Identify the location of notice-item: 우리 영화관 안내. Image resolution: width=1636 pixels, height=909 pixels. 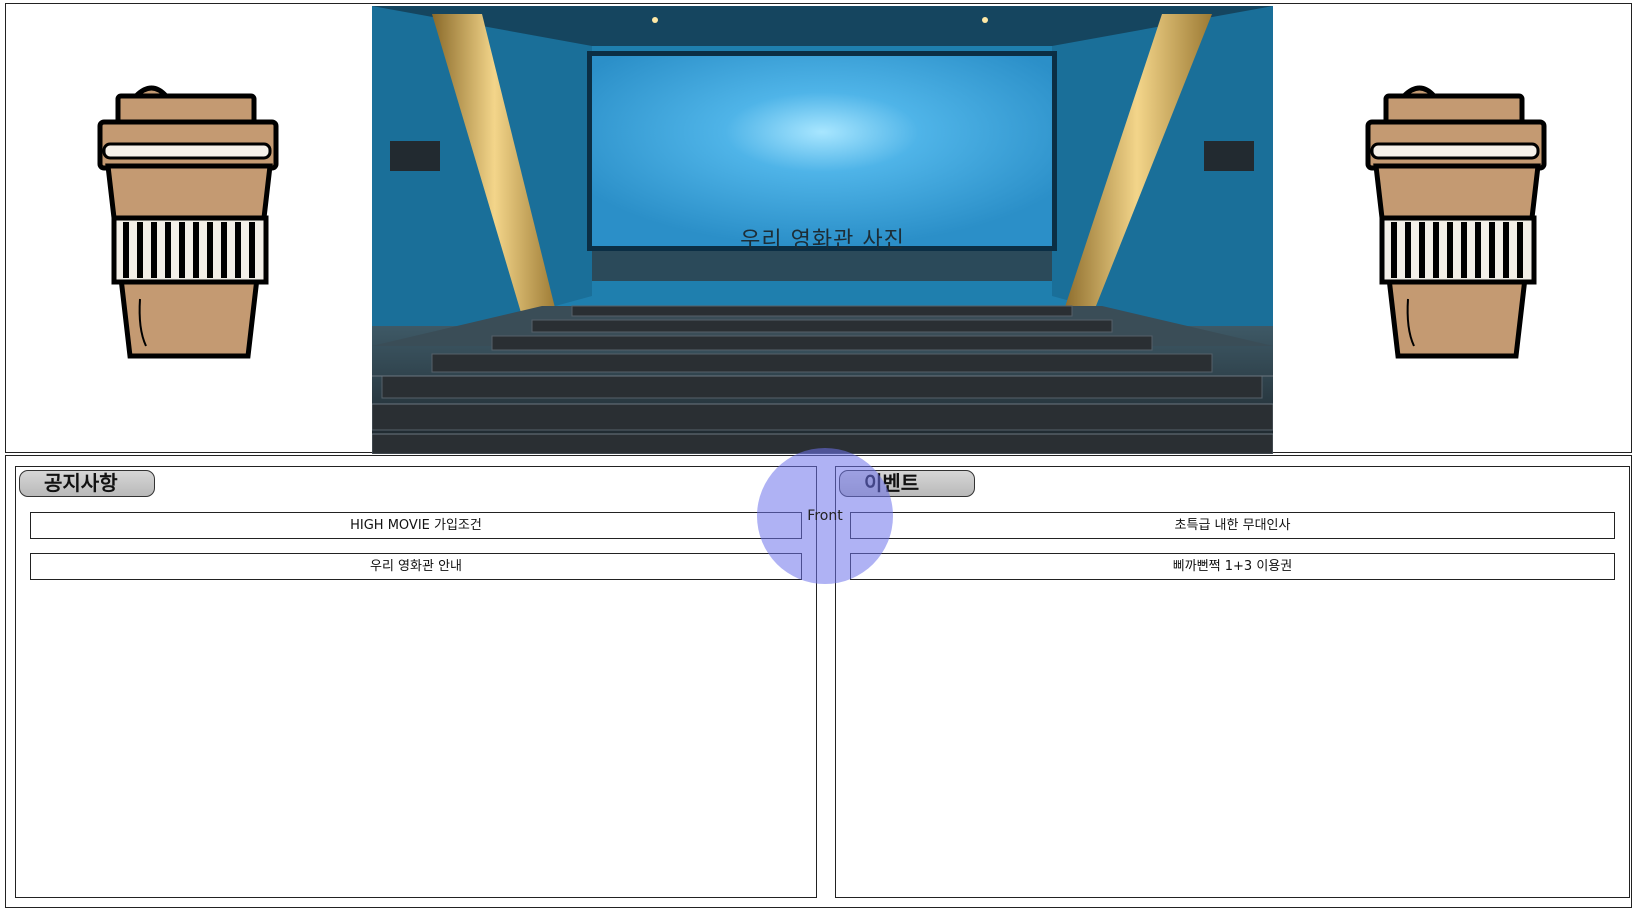
(416, 566).